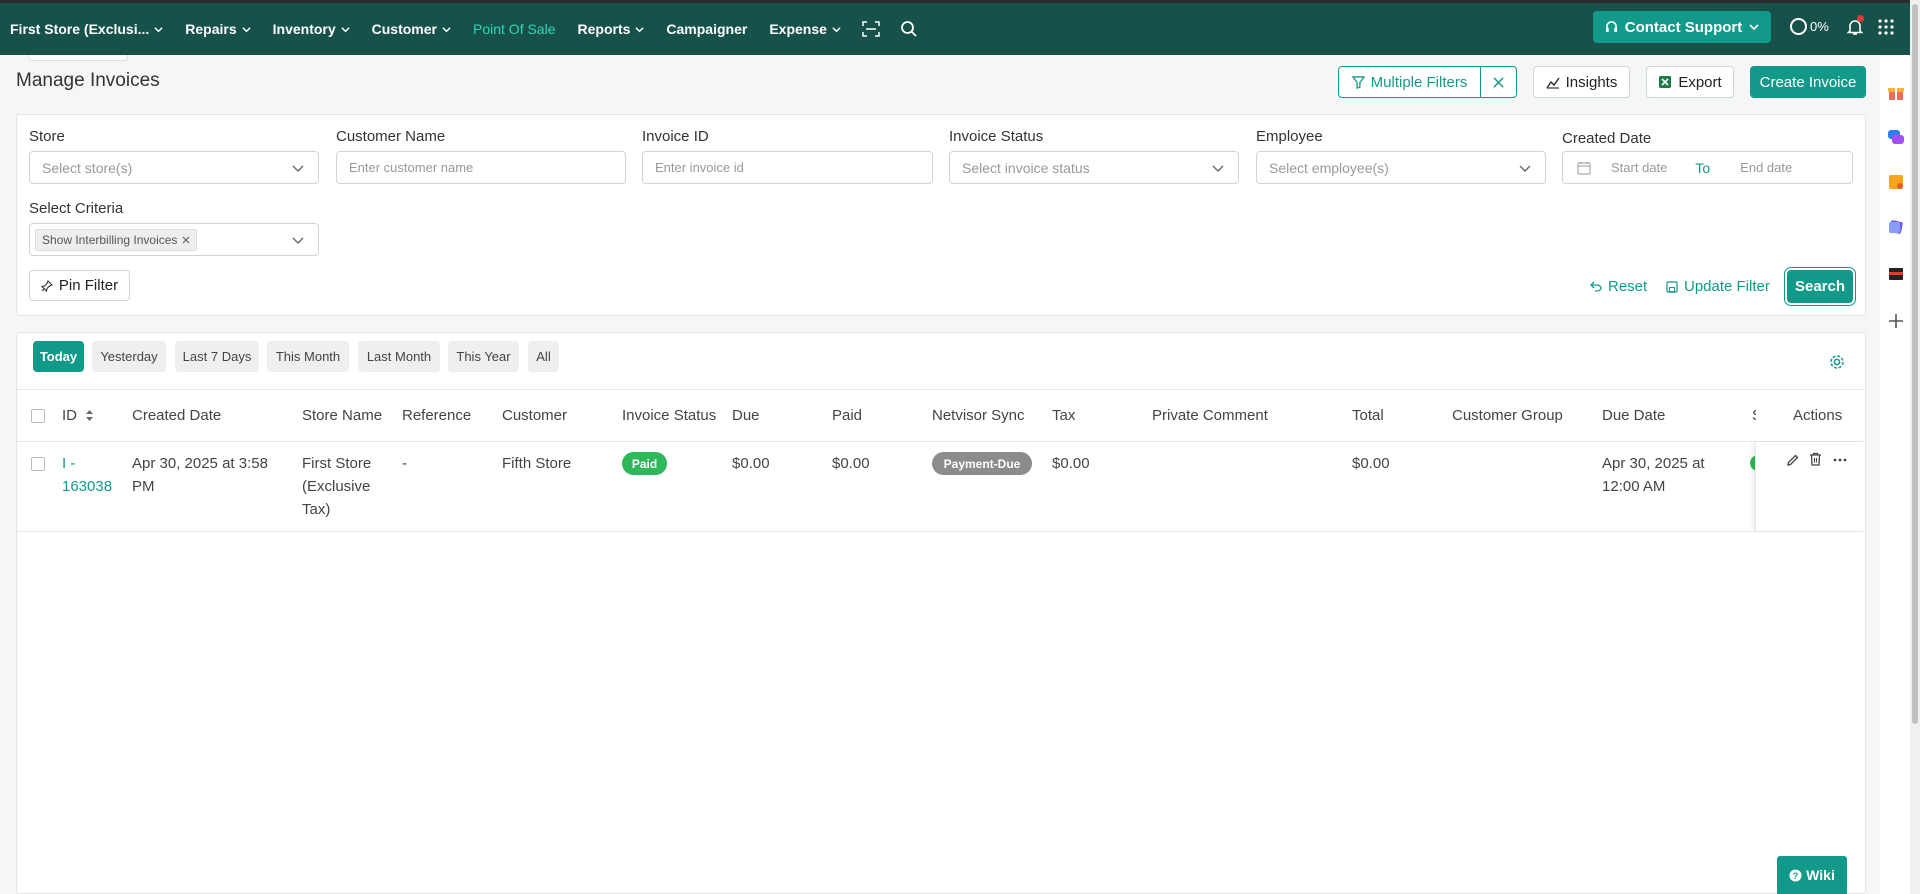 This screenshot has height=894, width=1920. What do you see at coordinates (1094, 167) in the screenshot?
I see `invoice-status-select: Select invoice status` at bounding box center [1094, 167].